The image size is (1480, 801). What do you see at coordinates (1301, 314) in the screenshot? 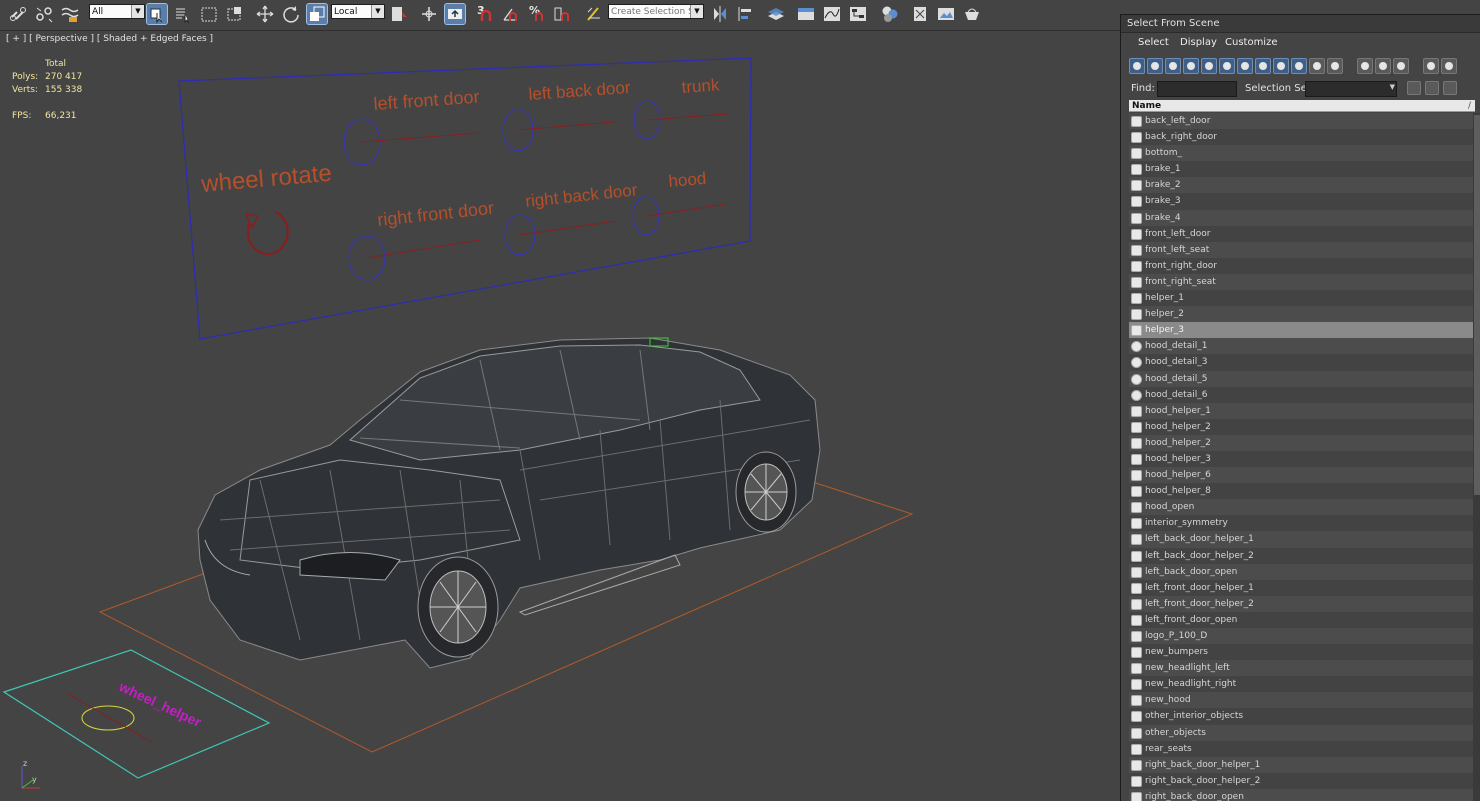
I see `list-item: helper_2` at bounding box center [1301, 314].